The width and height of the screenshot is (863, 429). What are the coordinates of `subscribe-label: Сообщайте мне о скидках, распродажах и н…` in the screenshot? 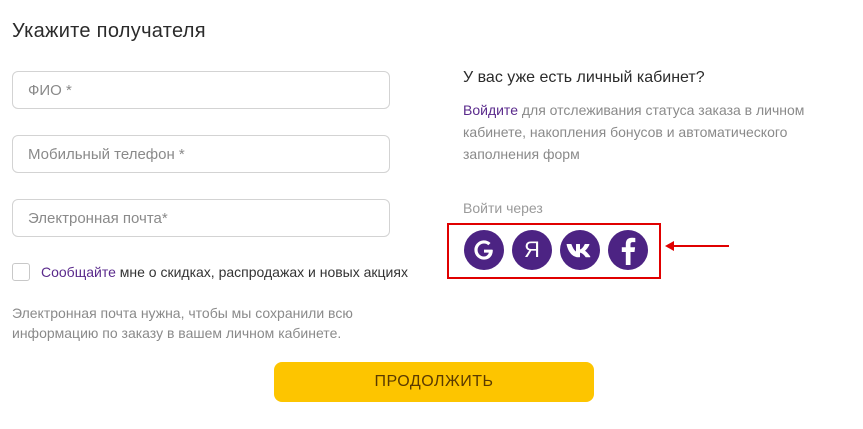 It's located at (224, 272).